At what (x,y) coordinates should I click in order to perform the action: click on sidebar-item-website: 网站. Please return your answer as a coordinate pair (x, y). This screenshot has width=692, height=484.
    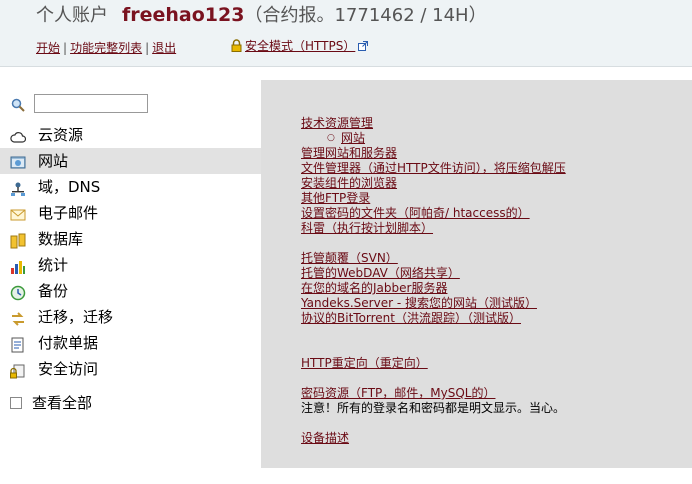
    Looking at the image, I should click on (131, 161).